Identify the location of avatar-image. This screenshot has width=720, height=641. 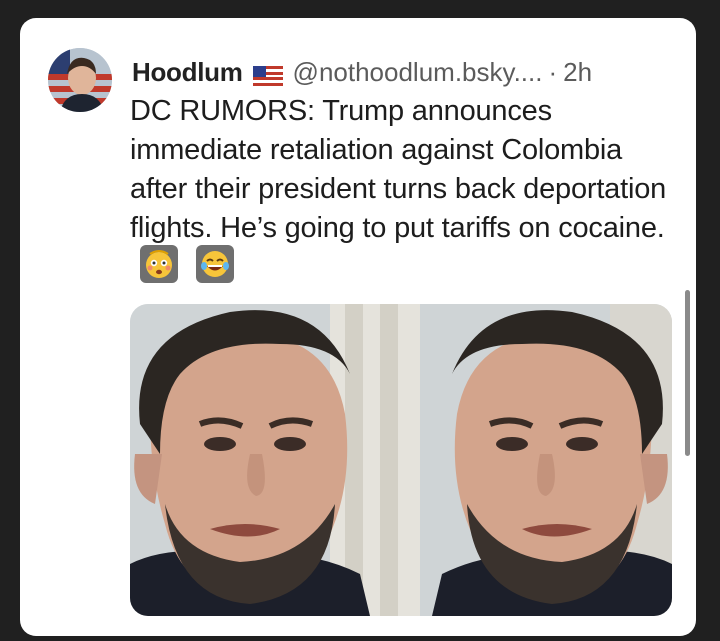
(80, 80).